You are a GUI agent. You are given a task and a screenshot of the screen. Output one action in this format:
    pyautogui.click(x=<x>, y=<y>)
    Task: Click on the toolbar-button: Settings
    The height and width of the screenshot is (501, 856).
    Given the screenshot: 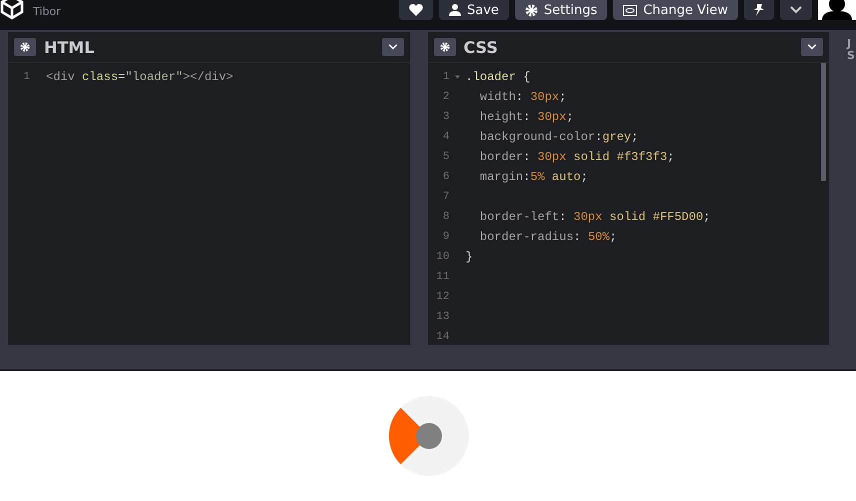 What is the action you would take?
    pyautogui.click(x=561, y=10)
    